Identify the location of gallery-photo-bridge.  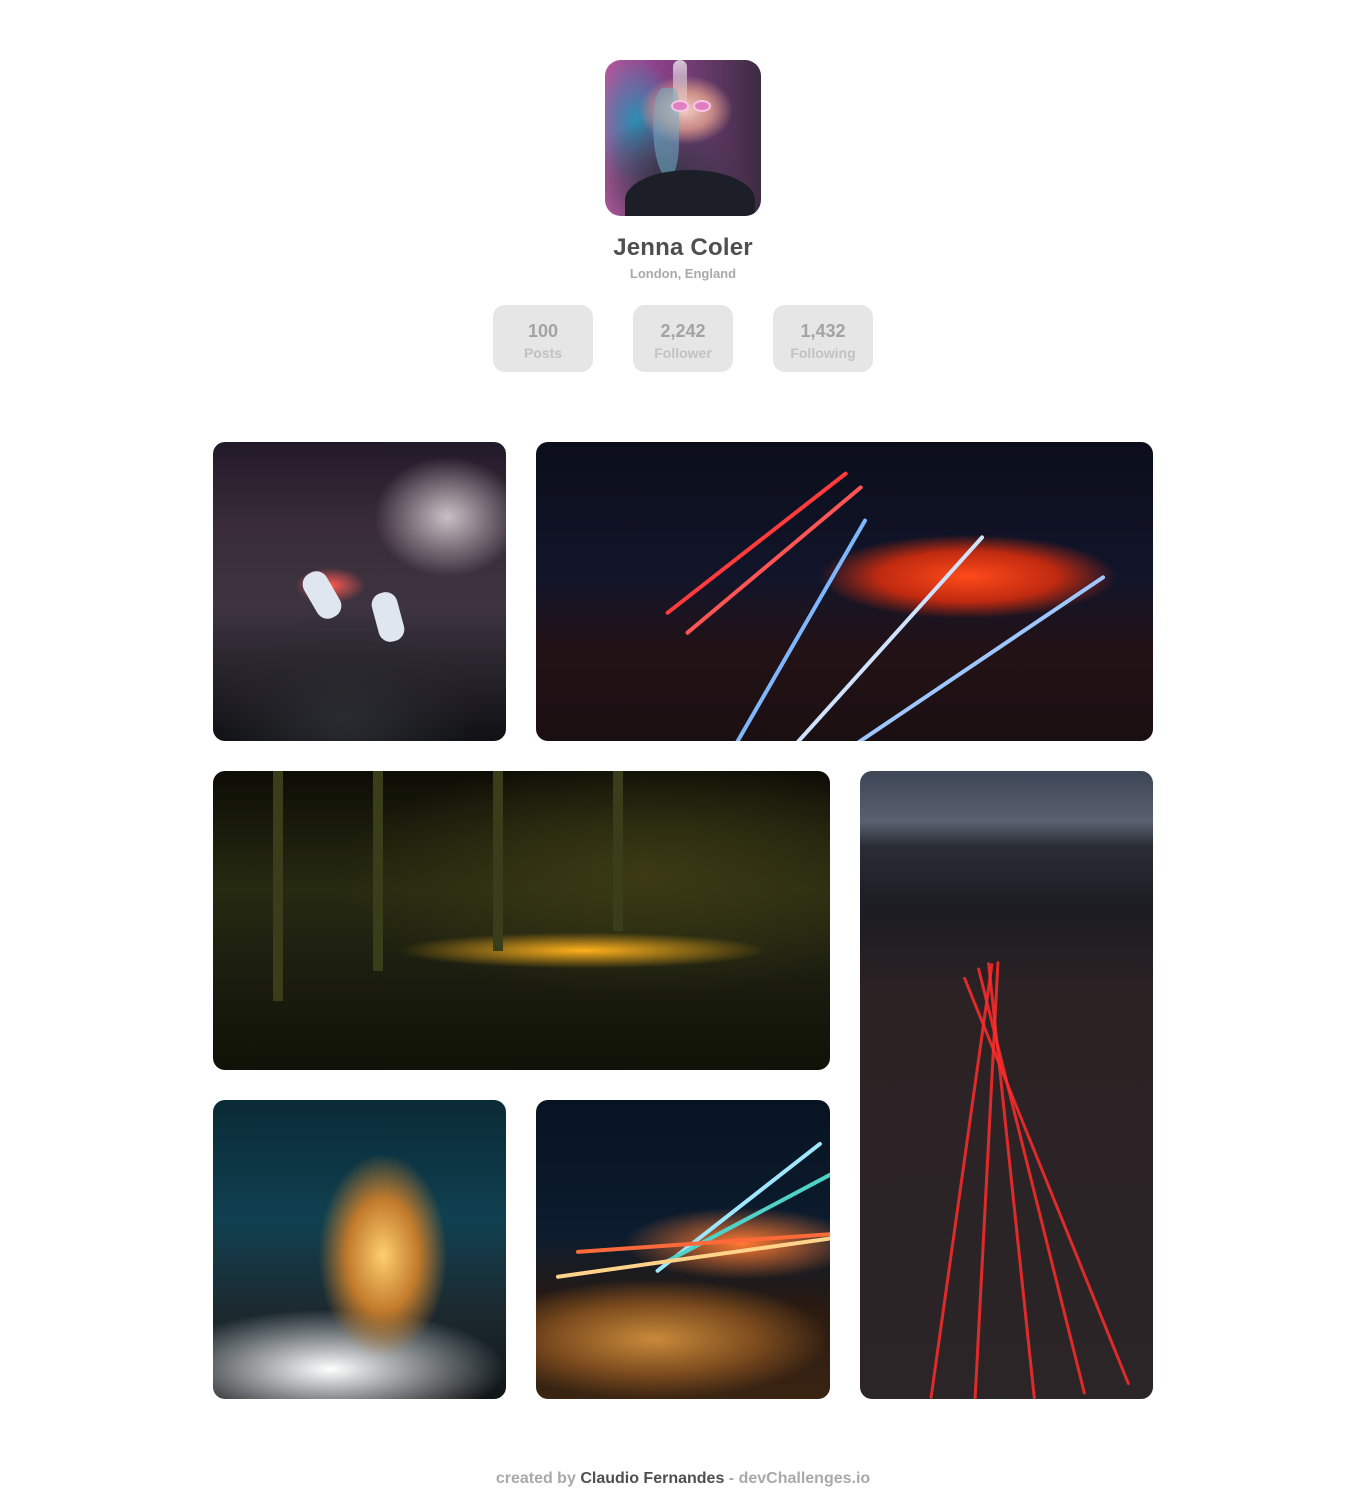
(521, 920).